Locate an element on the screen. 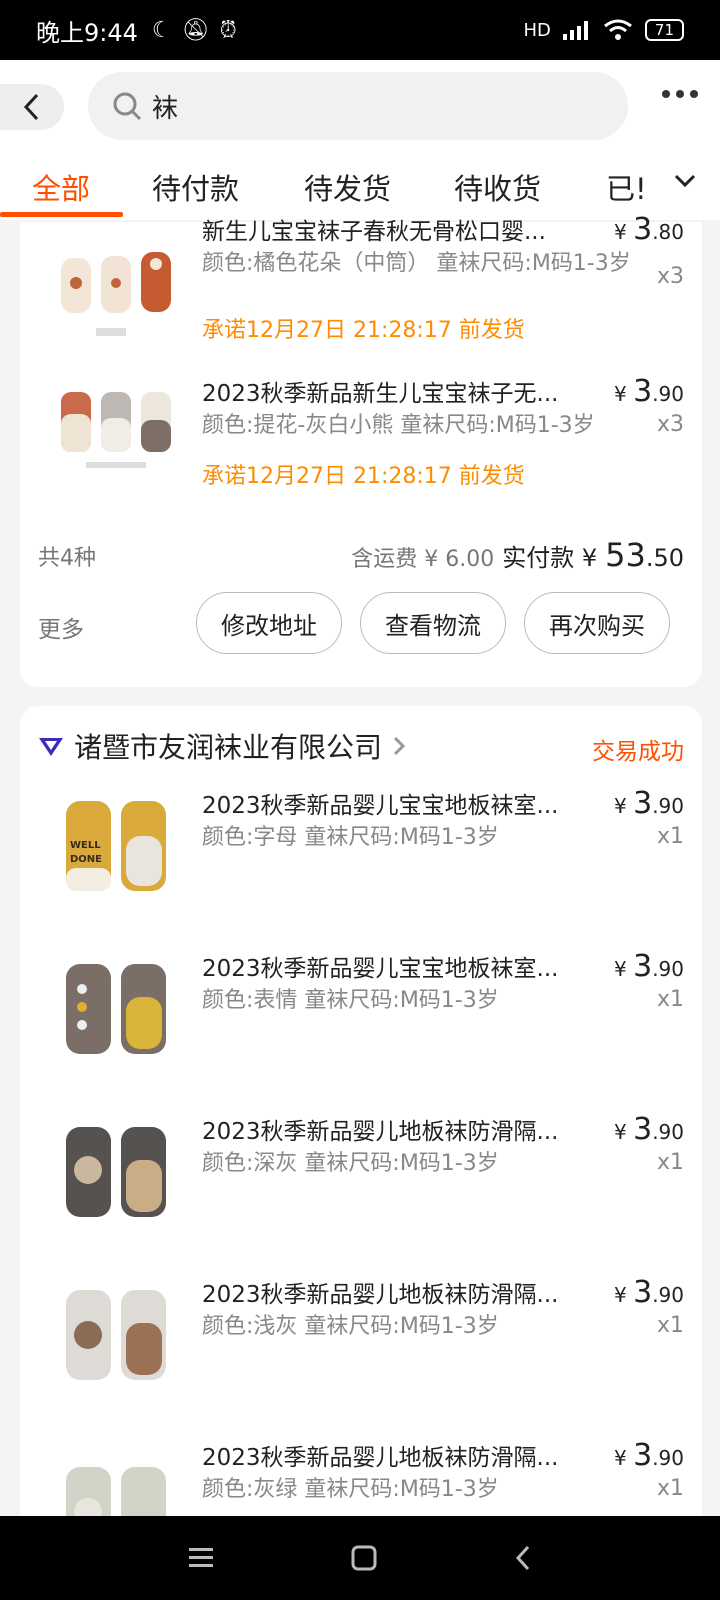 The height and width of the screenshot is (1600, 720). search-input: 袜 is located at coordinates (358, 106).